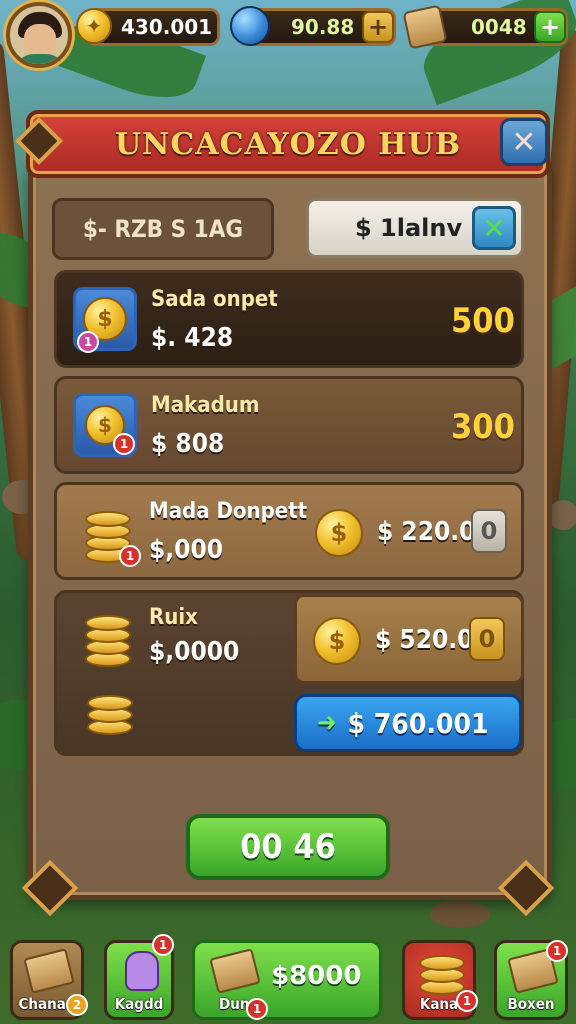  I want to click on offer-price: $. 428, so click(192, 338).